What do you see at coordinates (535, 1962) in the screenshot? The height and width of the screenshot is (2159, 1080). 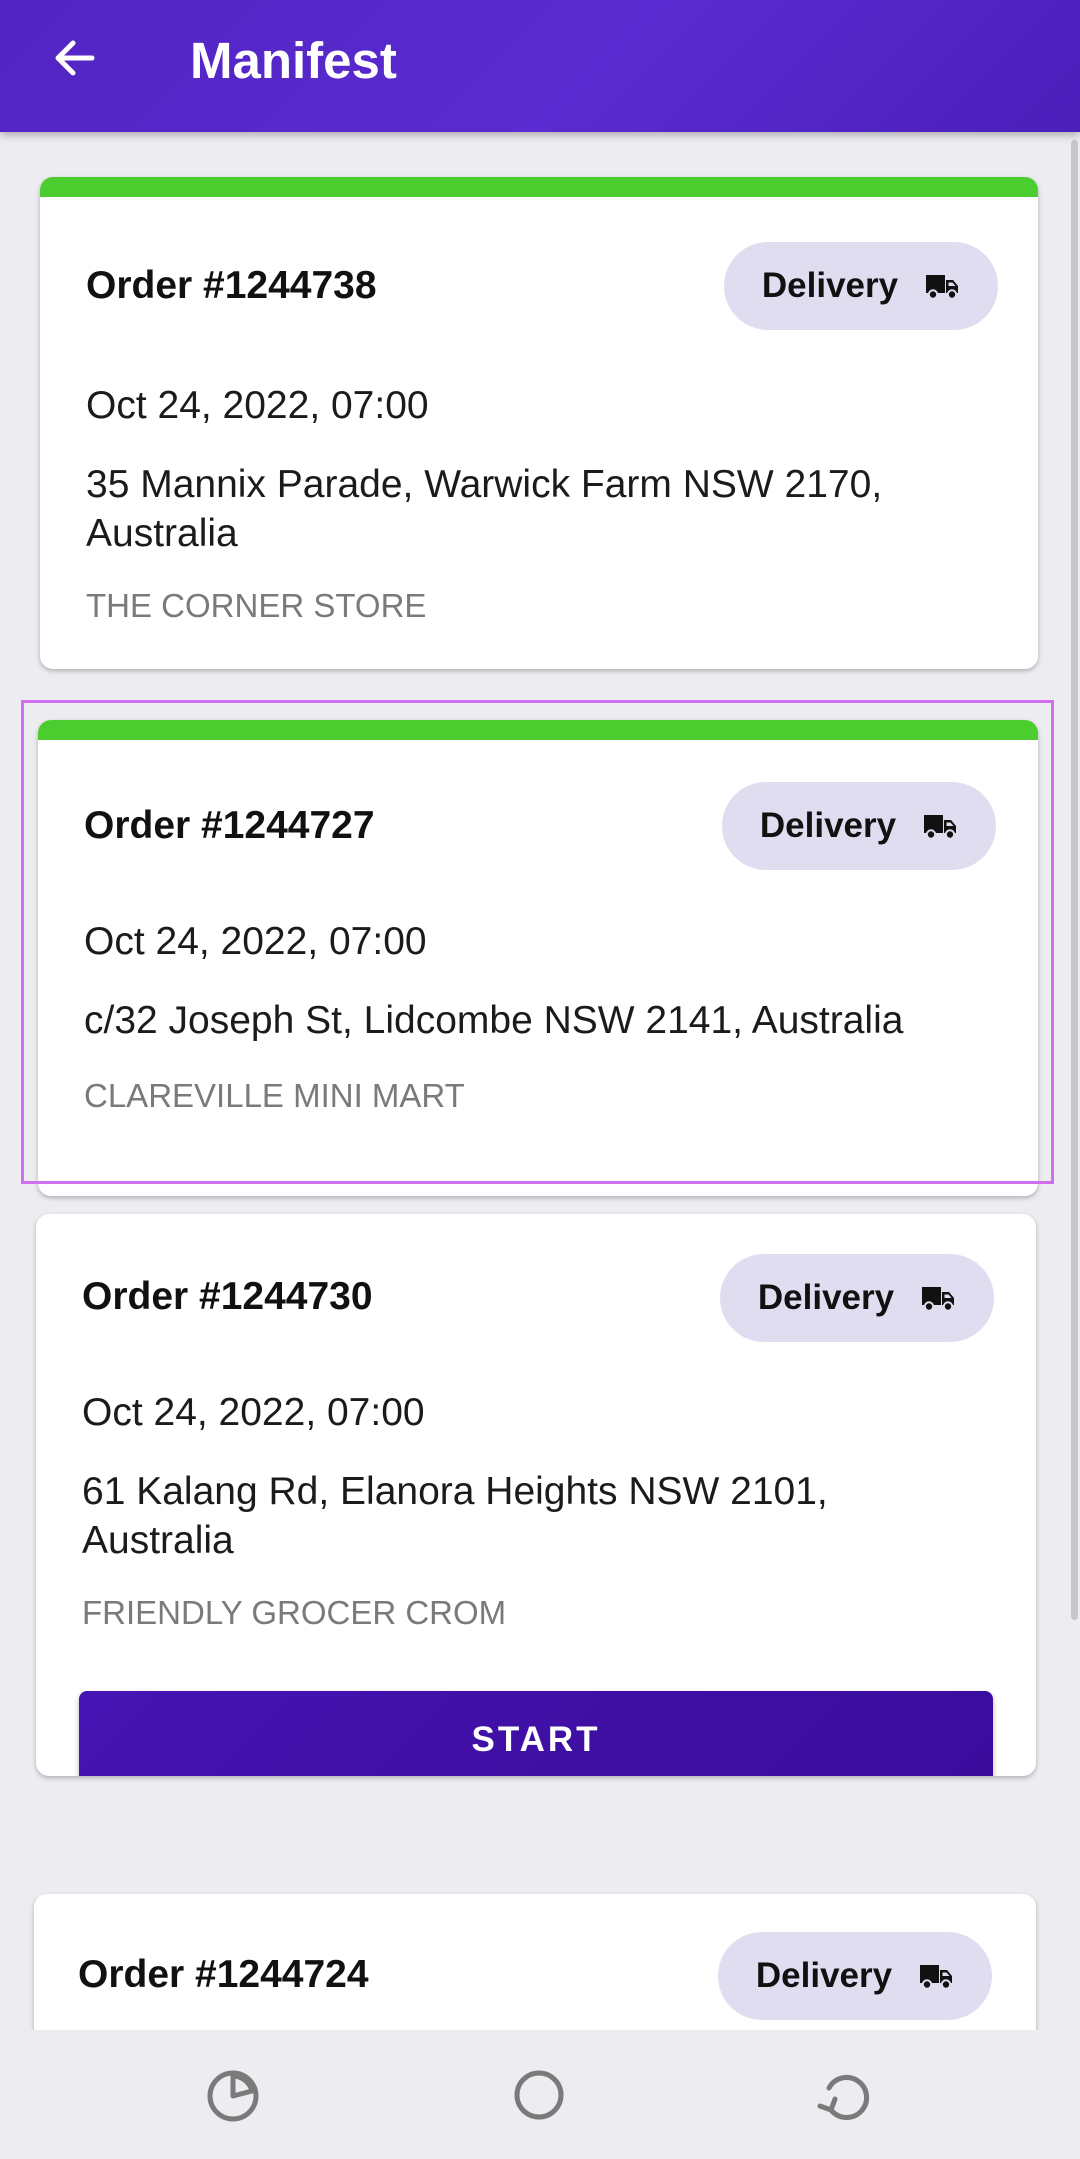 I see `order-card: Order #1244724 Delivery` at bounding box center [535, 1962].